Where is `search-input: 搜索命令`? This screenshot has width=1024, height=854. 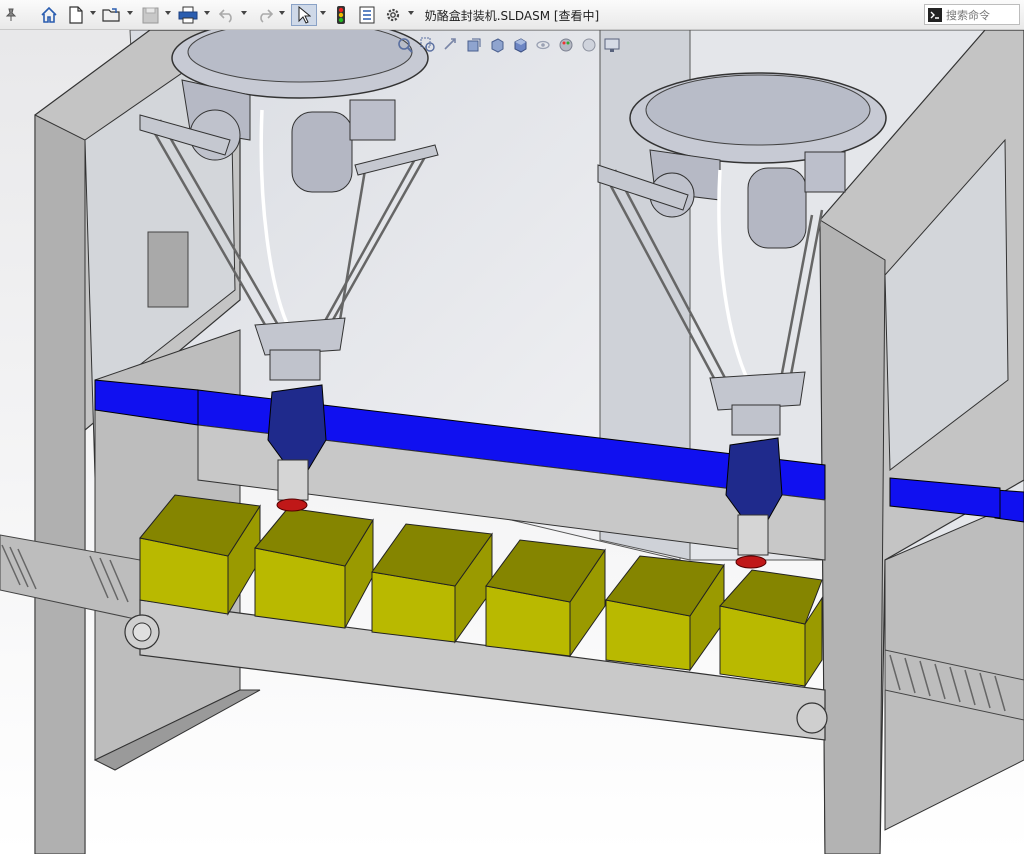
search-input: 搜索命令 is located at coordinates (968, 15).